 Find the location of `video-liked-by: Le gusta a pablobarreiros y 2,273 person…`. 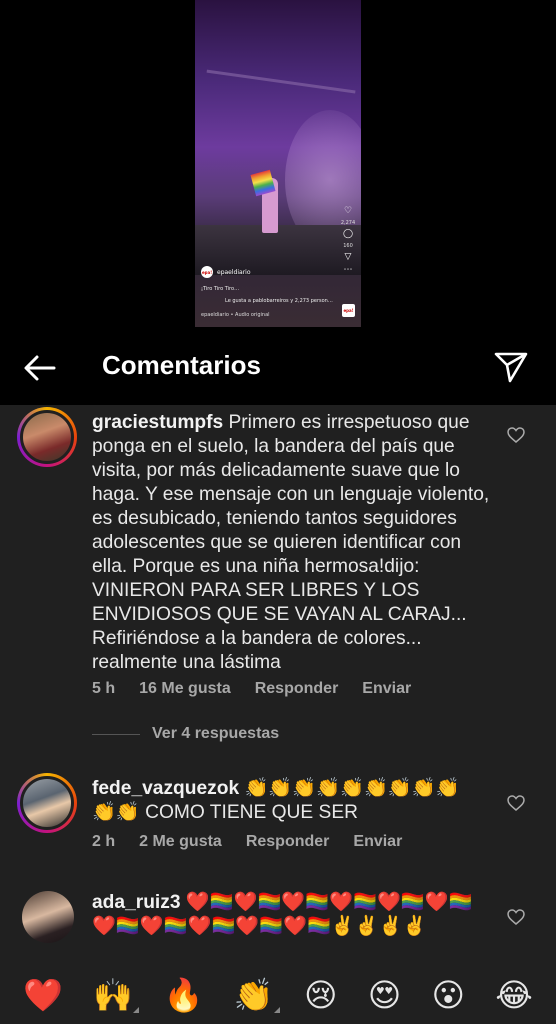

video-liked-by: Le gusta a pablobarreiros y 2,273 person… is located at coordinates (279, 301).